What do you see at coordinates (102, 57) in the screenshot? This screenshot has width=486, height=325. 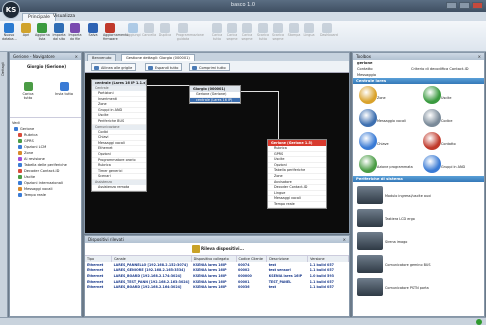 I see `tab-benvenuto: Benvenuto` at bounding box center [102, 57].